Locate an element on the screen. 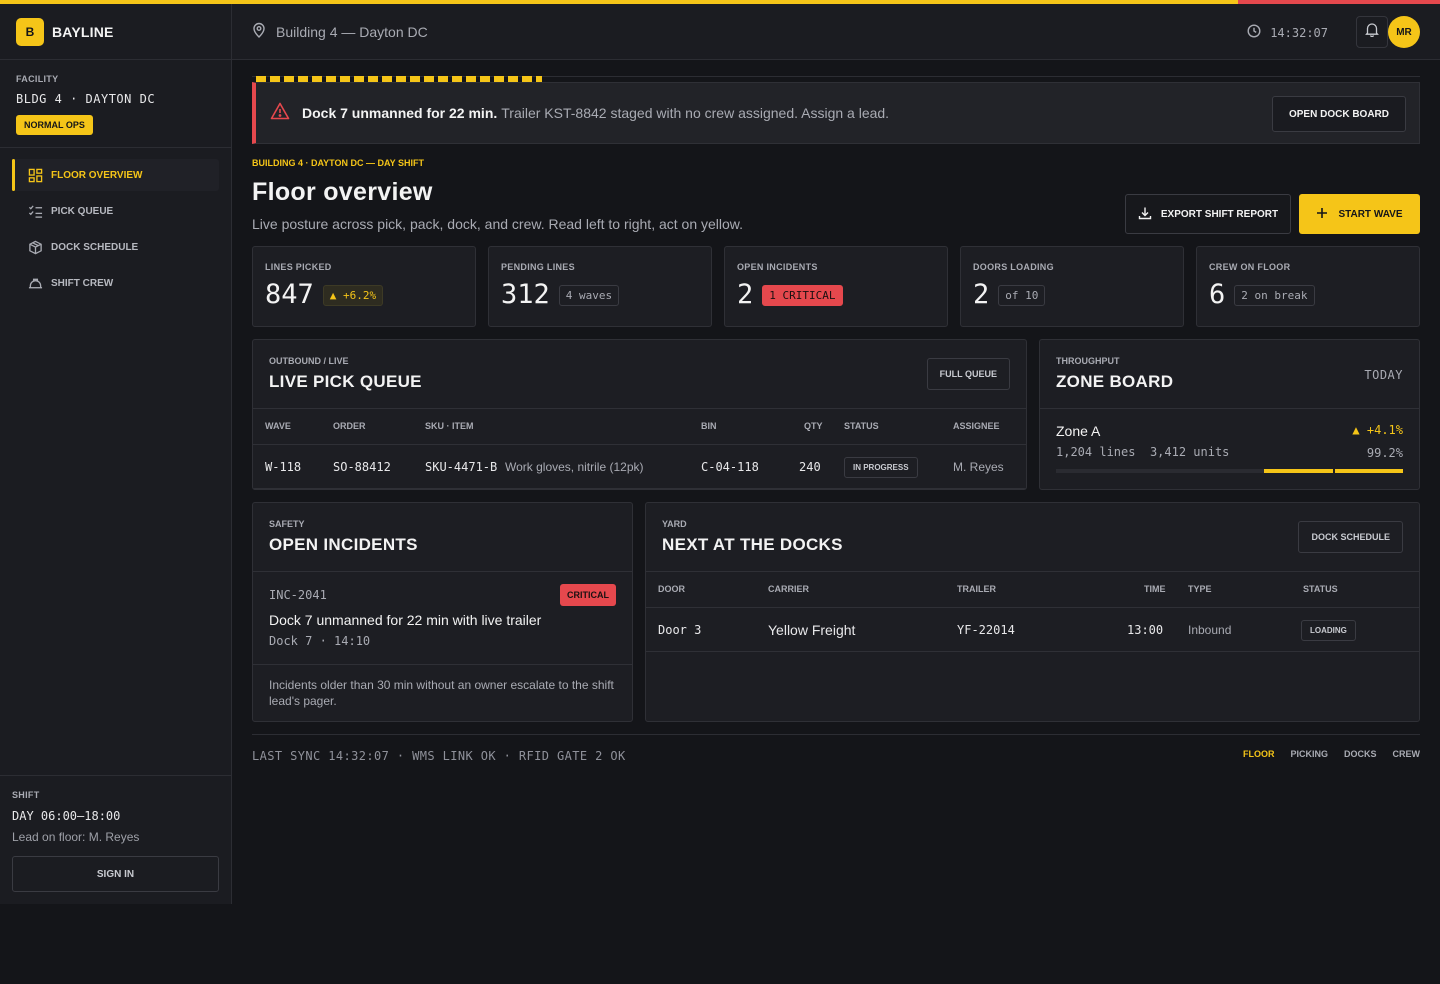 The width and height of the screenshot is (1440, 984). cell-type: Inbound is located at coordinates (1210, 630).